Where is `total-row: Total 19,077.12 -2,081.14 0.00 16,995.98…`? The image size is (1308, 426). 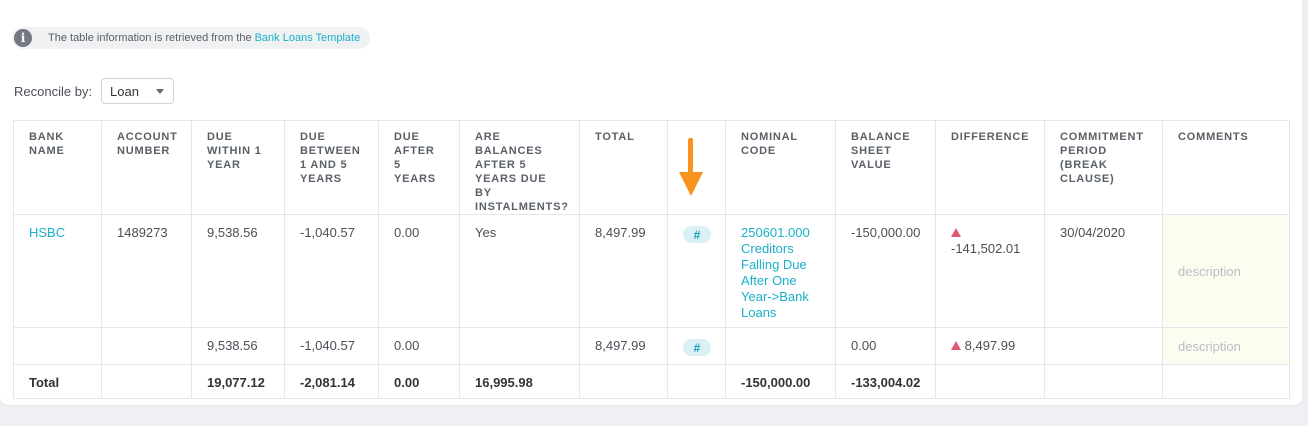 total-row: Total 19,077.12 -2,081.14 0.00 16,995.98… is located at coordinates (651, 381).